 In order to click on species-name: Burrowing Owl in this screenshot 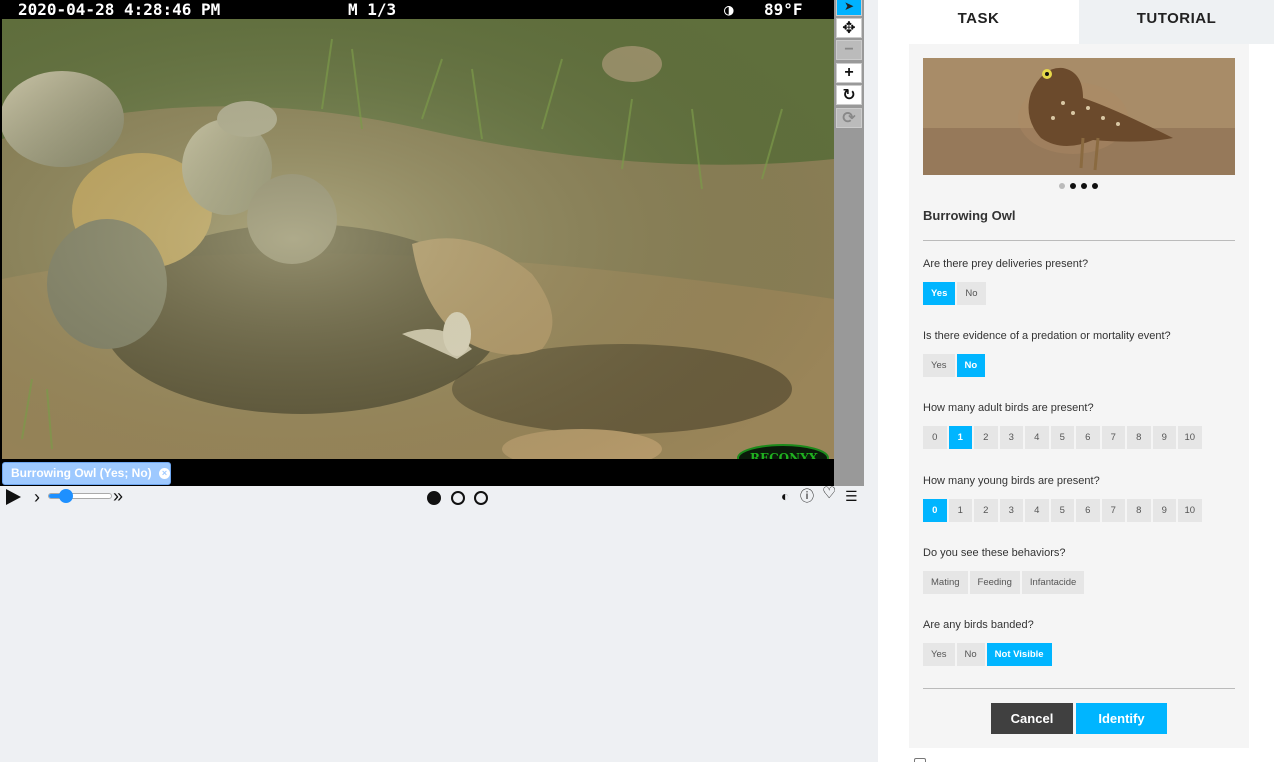, I will do `click(969, 215)`.